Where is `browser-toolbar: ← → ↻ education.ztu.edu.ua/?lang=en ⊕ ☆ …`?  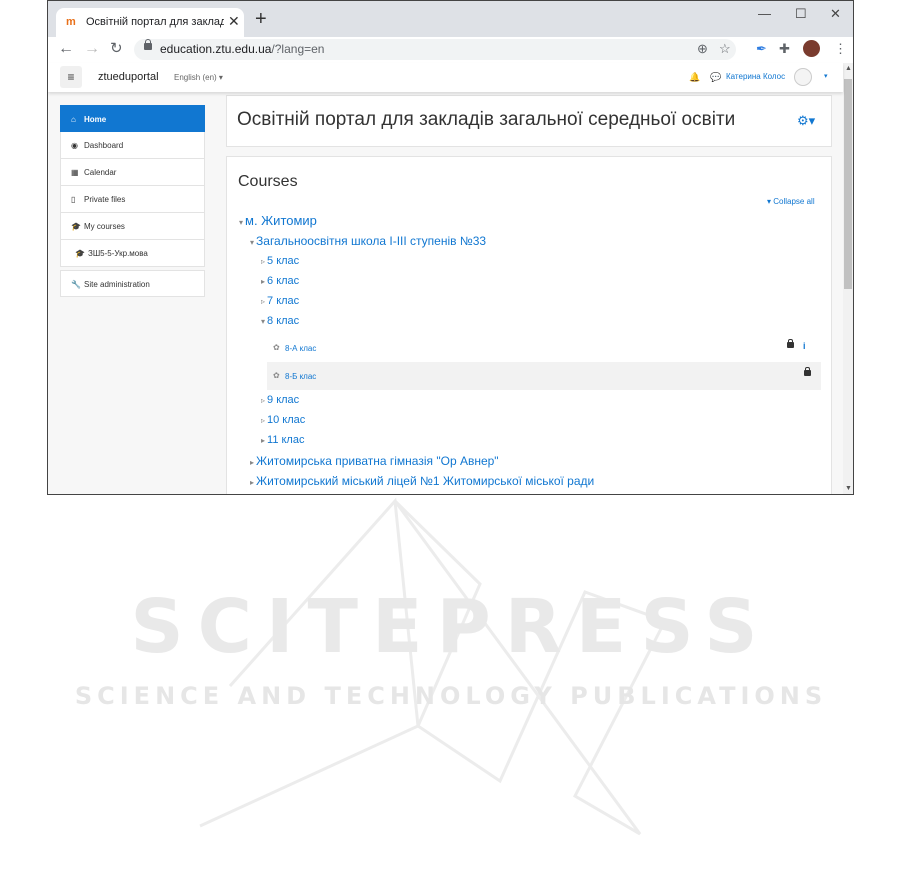
browser-toolbar: ← → ↻ education.ztu.edu.ua/?lang=en ⊕ ☆ … is located at coordinates (450, 50).